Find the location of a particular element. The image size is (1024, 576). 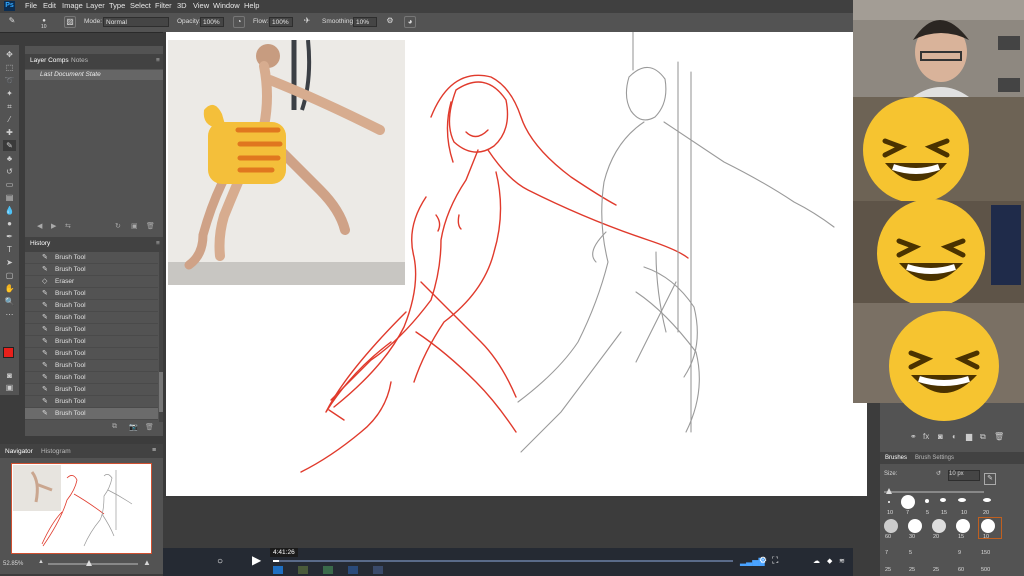

prev-comp-icon: ◀ is located at coordinates (39, 226).